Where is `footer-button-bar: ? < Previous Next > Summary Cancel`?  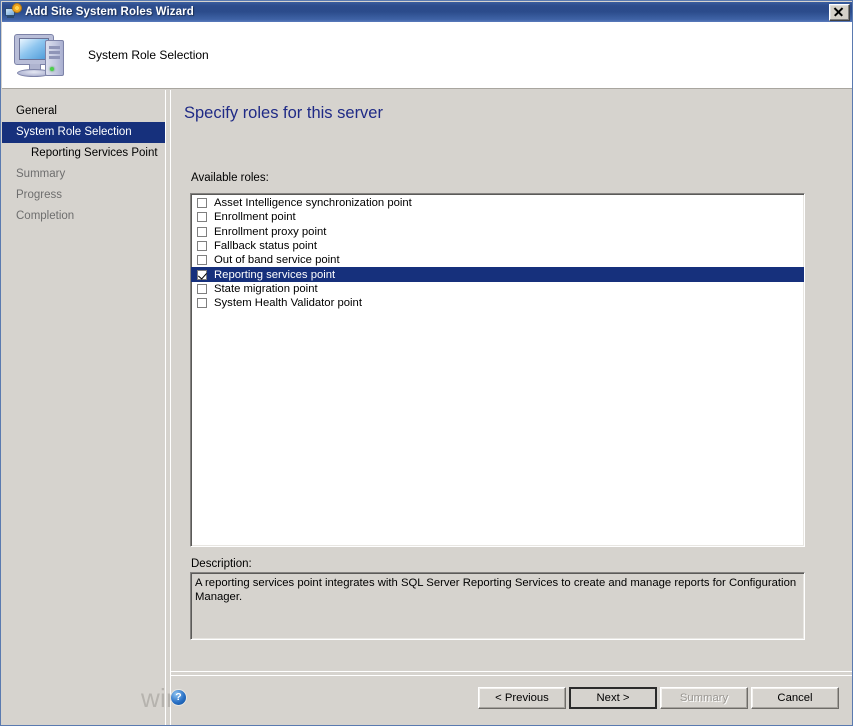
footer-button-bar: ? < Previous Next > Summary Cancel is located at coordinates (511, 700).